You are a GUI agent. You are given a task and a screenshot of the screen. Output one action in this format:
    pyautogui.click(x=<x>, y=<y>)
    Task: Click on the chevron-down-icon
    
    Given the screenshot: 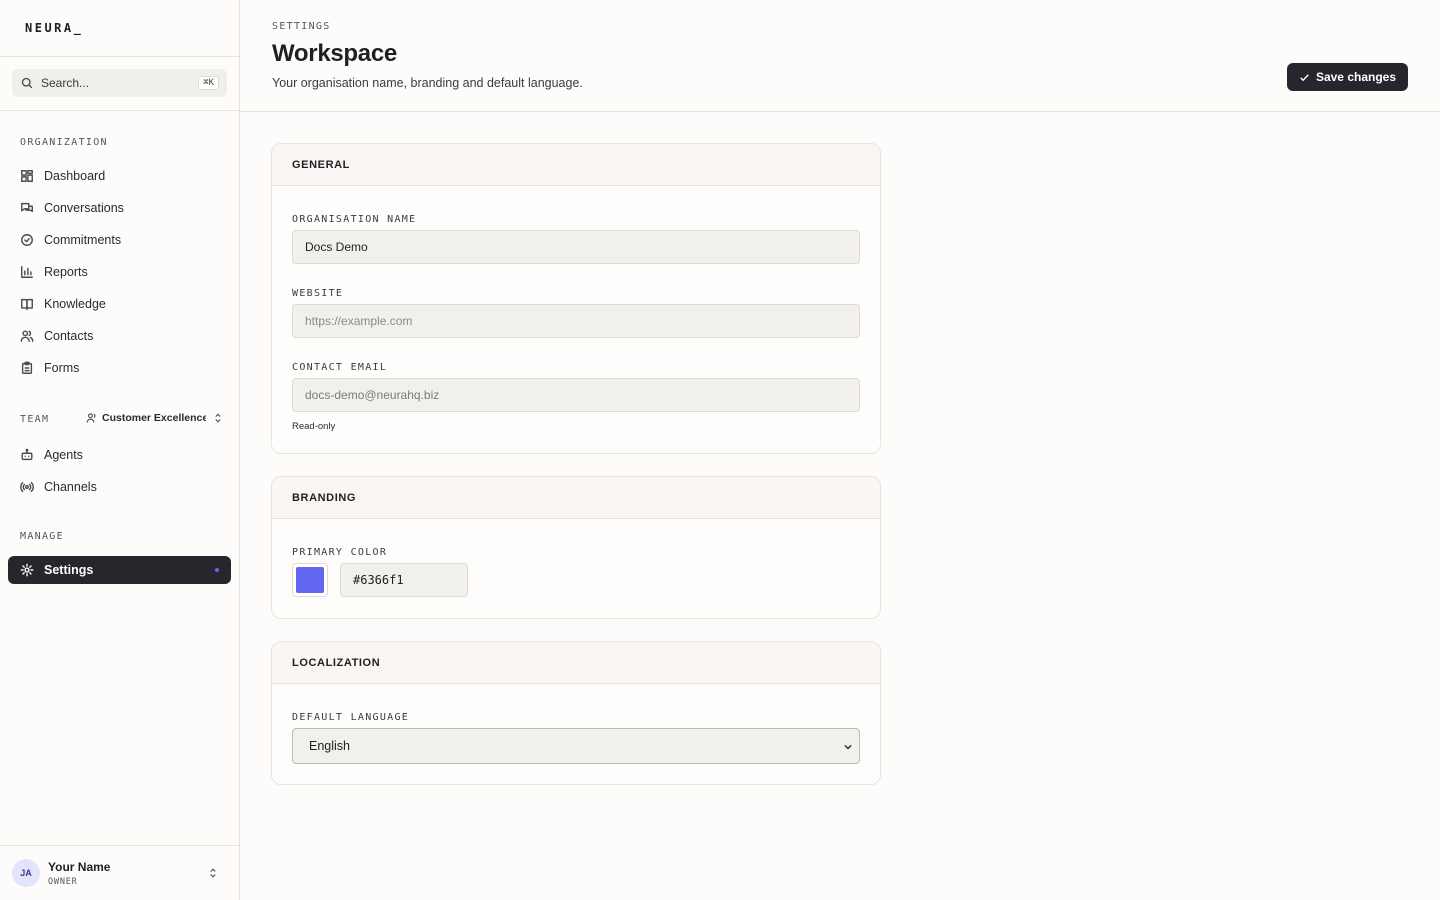 What is the action you would take?
    pyautogui.click(x=848, y=747)
    